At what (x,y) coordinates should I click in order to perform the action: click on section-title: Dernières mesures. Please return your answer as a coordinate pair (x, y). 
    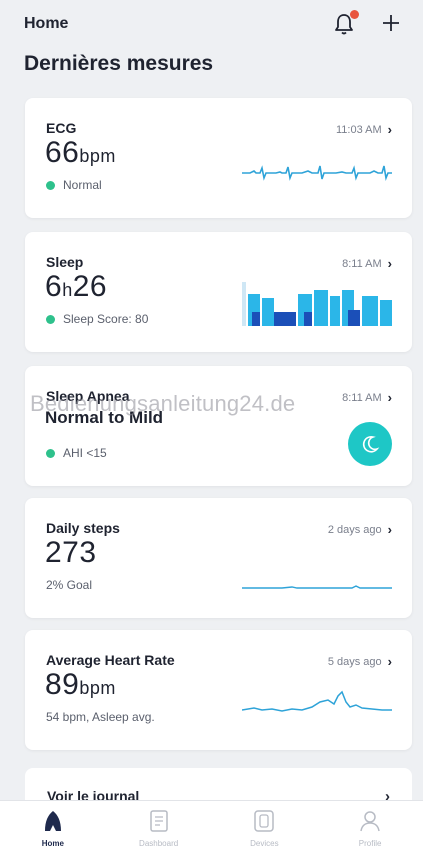
    Looking at the image, I should click on (119, 63).